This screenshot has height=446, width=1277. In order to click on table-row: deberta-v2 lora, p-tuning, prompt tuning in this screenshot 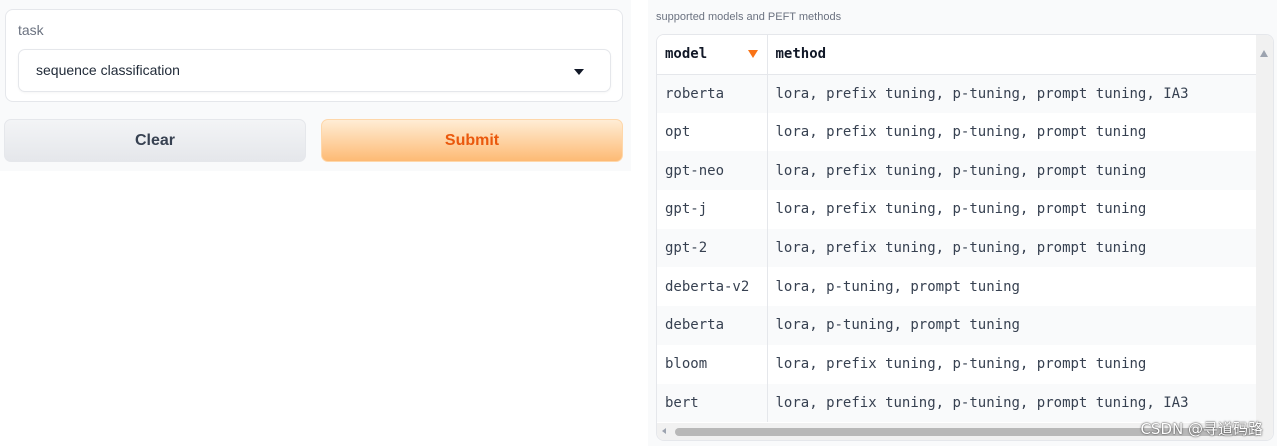, I will do `click(957, 287)`.